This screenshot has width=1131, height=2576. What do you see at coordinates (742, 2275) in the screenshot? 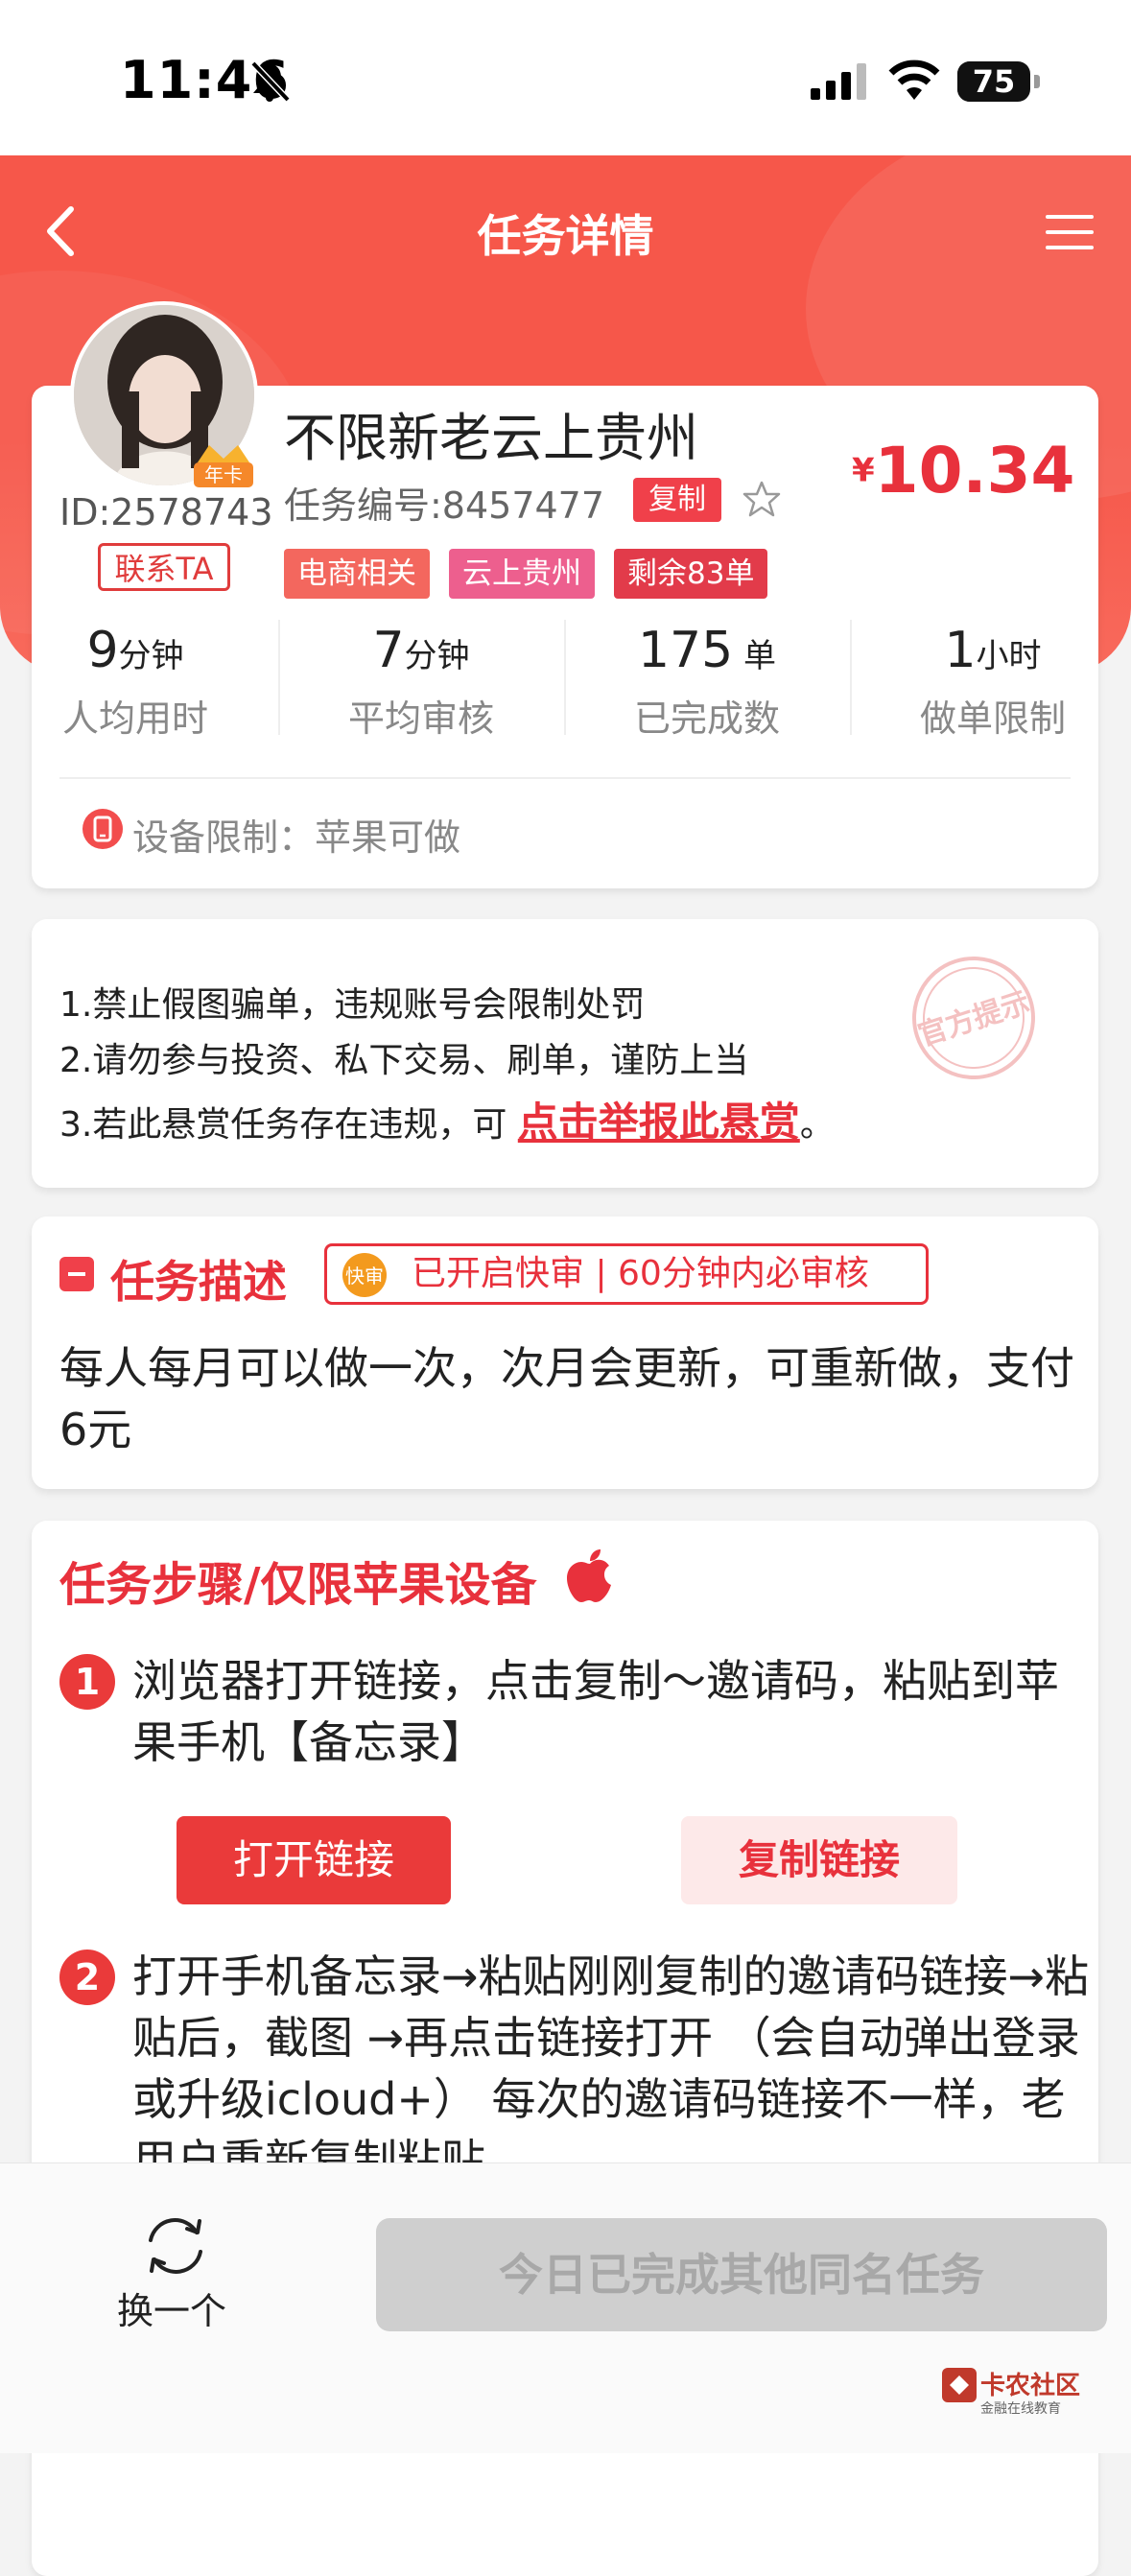
I see `completed-task-button: 今日已完成其他同名任务` at bounding box center [742, 2275].